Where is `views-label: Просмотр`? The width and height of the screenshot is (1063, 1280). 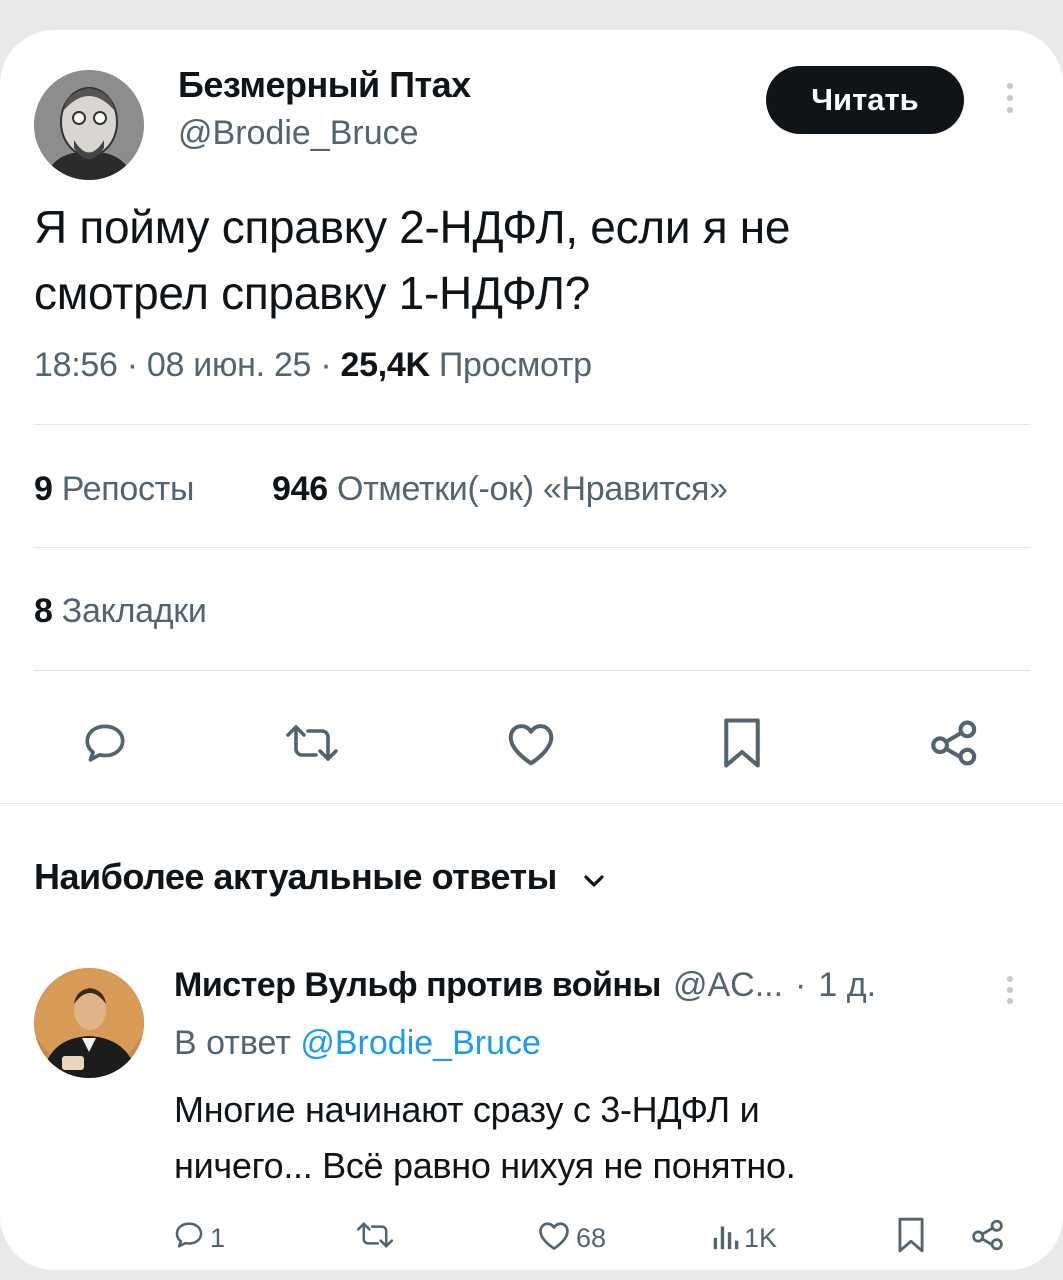
views-label: Просмотр is located at coordinates (515, 365).